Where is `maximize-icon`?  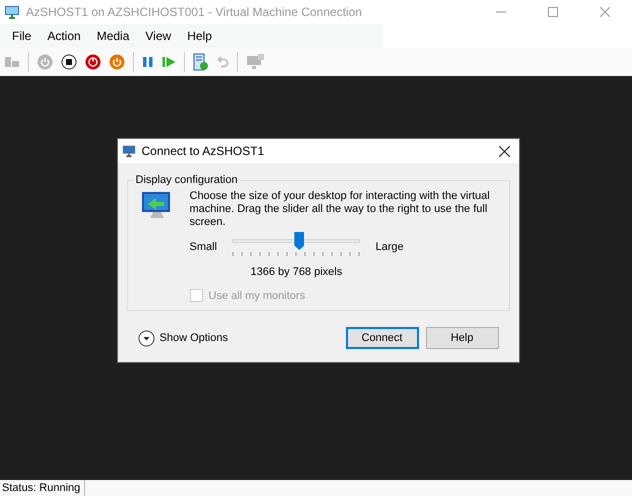 maximize-icon is located at coordinates (553, 12).